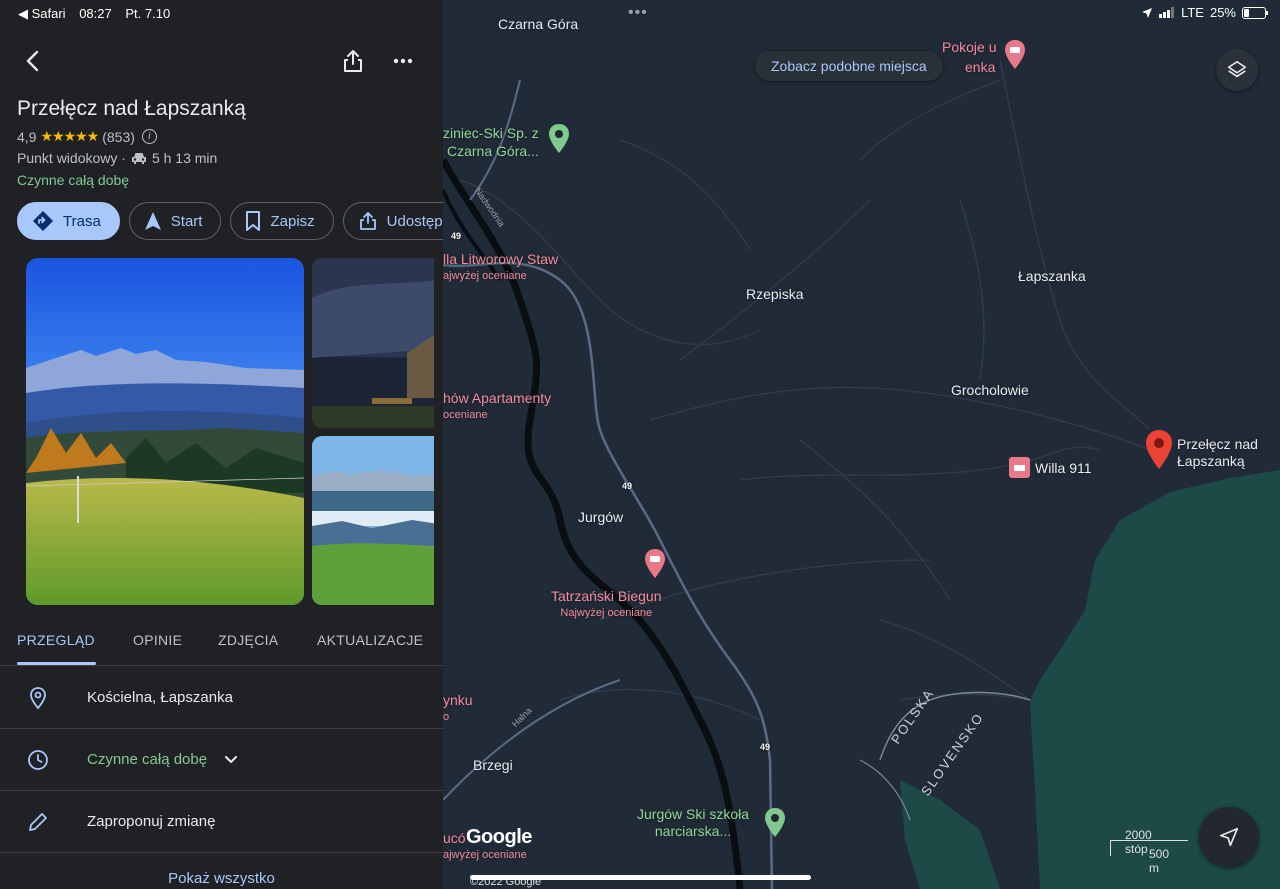 The image size is (1280, 889). I want to click on battery-percent: 25%, so click(1222, 12).